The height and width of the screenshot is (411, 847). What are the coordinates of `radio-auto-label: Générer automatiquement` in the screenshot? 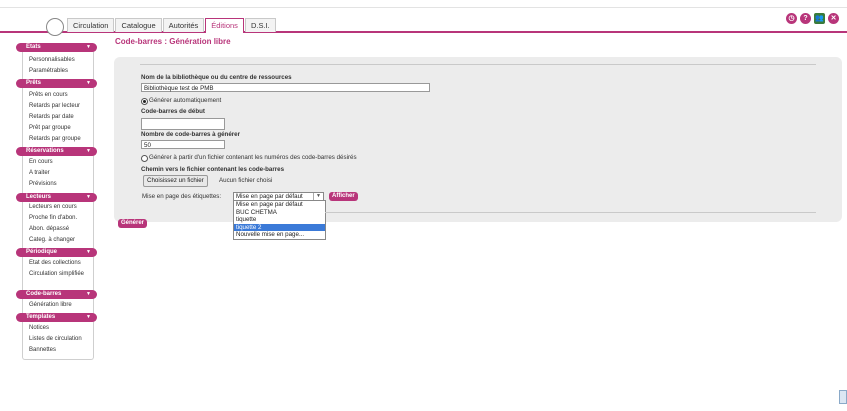 It's located at (185, 100).